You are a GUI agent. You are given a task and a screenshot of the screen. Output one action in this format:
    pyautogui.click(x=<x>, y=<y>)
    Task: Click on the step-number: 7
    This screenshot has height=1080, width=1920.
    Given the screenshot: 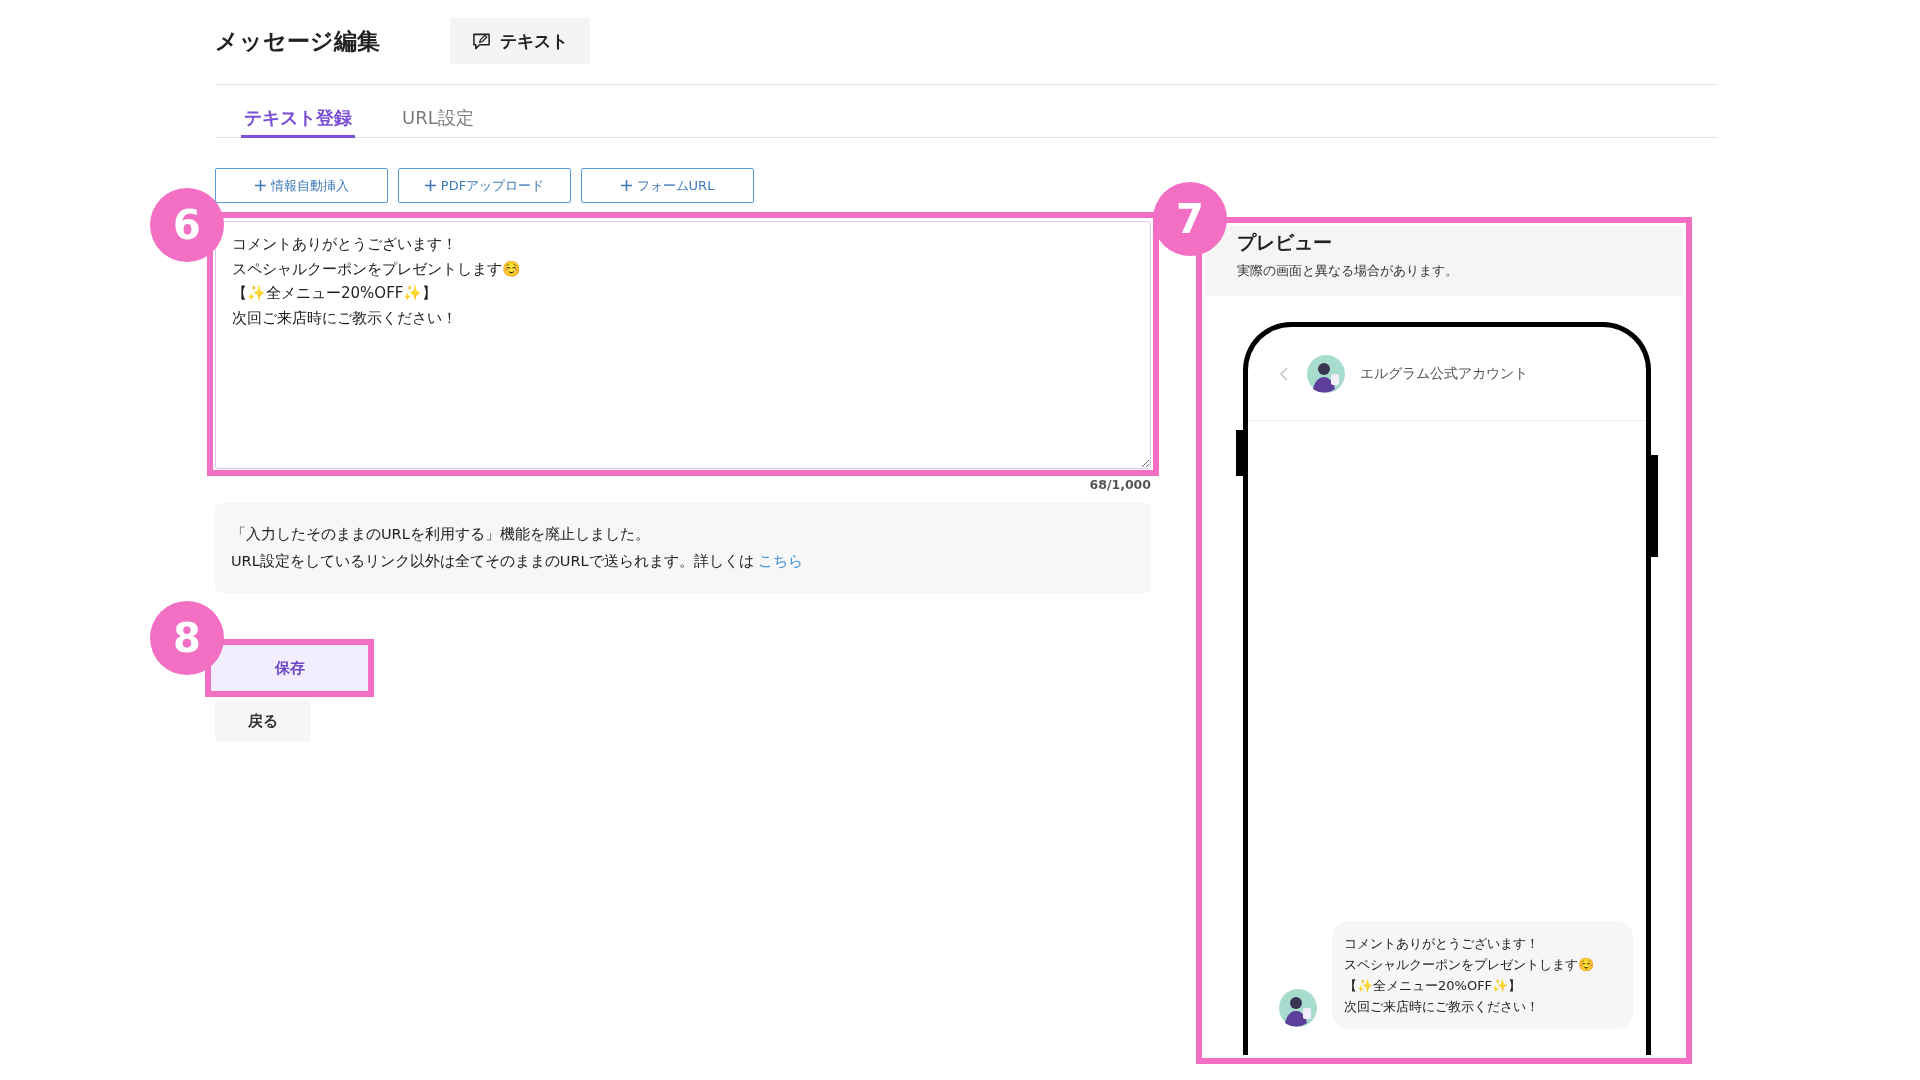 What is the action you would take?
    pyautogui.click(x=1190, y=219)
    